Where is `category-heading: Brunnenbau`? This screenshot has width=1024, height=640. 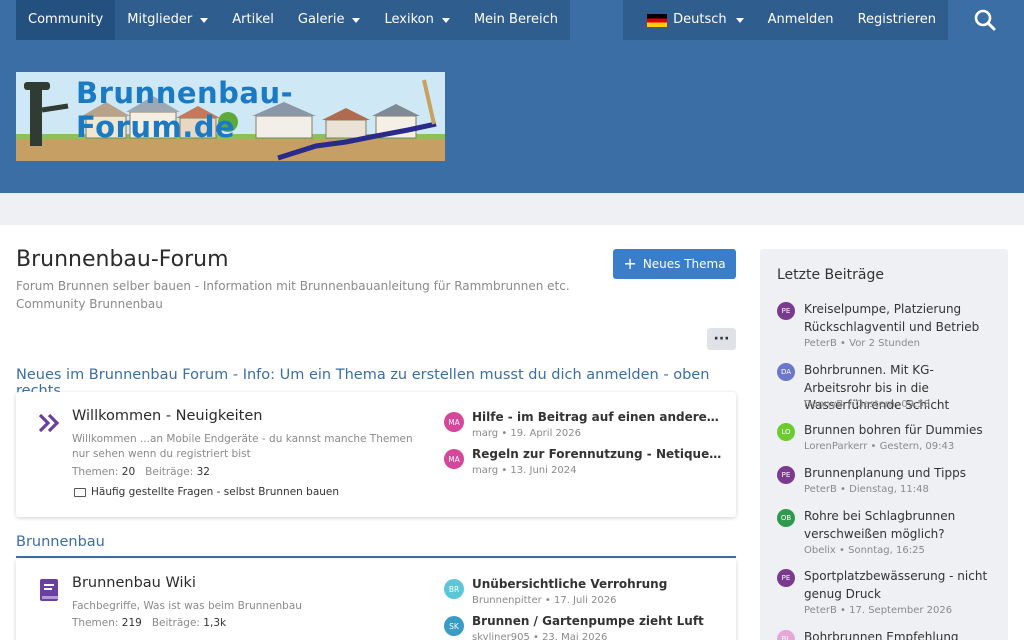
category-heading: Brunnenbau is located at coordinates (376, 546).